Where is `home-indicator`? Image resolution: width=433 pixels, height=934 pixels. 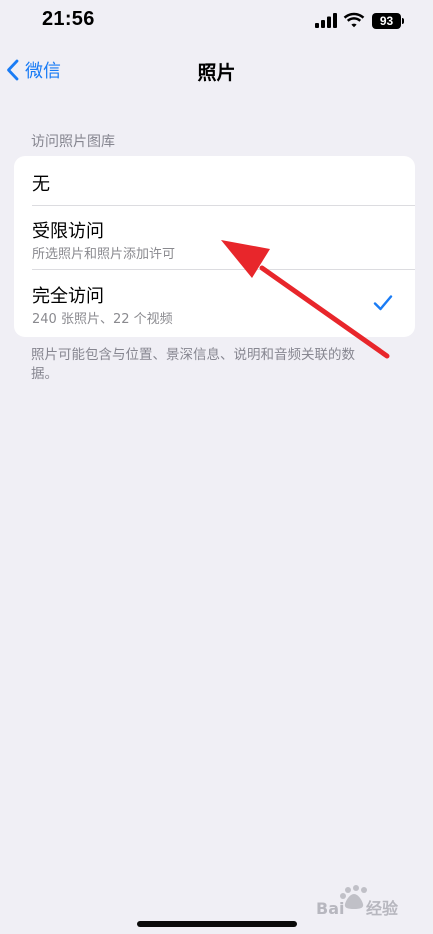 home-indicator is located at coordinates (217, 924).